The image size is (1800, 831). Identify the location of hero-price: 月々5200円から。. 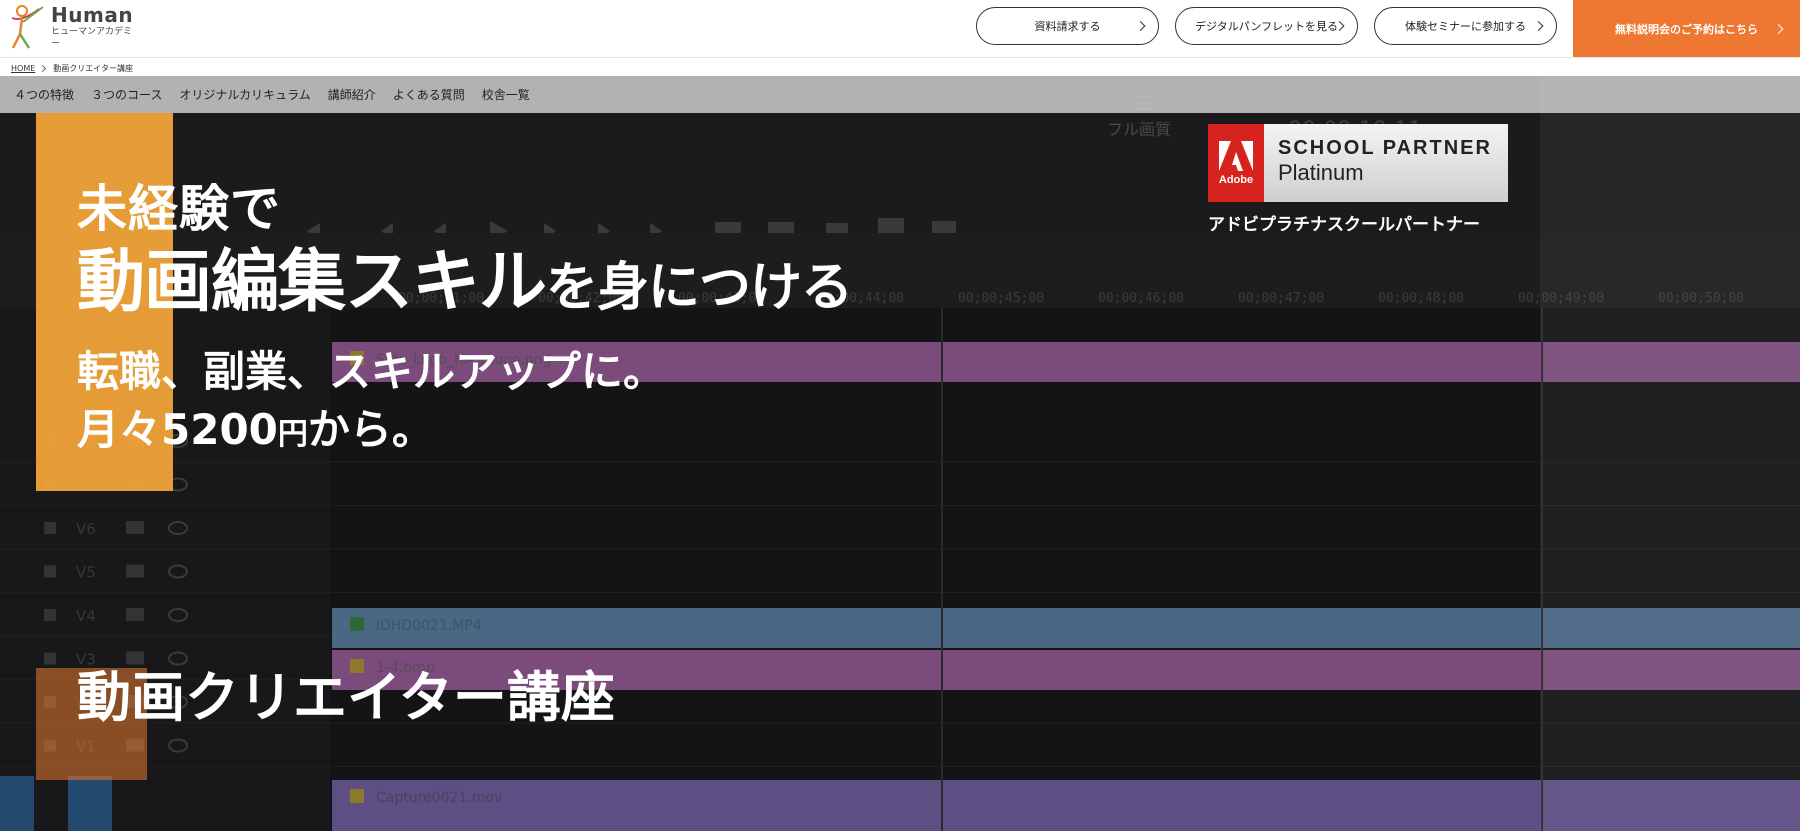
(464, 432).